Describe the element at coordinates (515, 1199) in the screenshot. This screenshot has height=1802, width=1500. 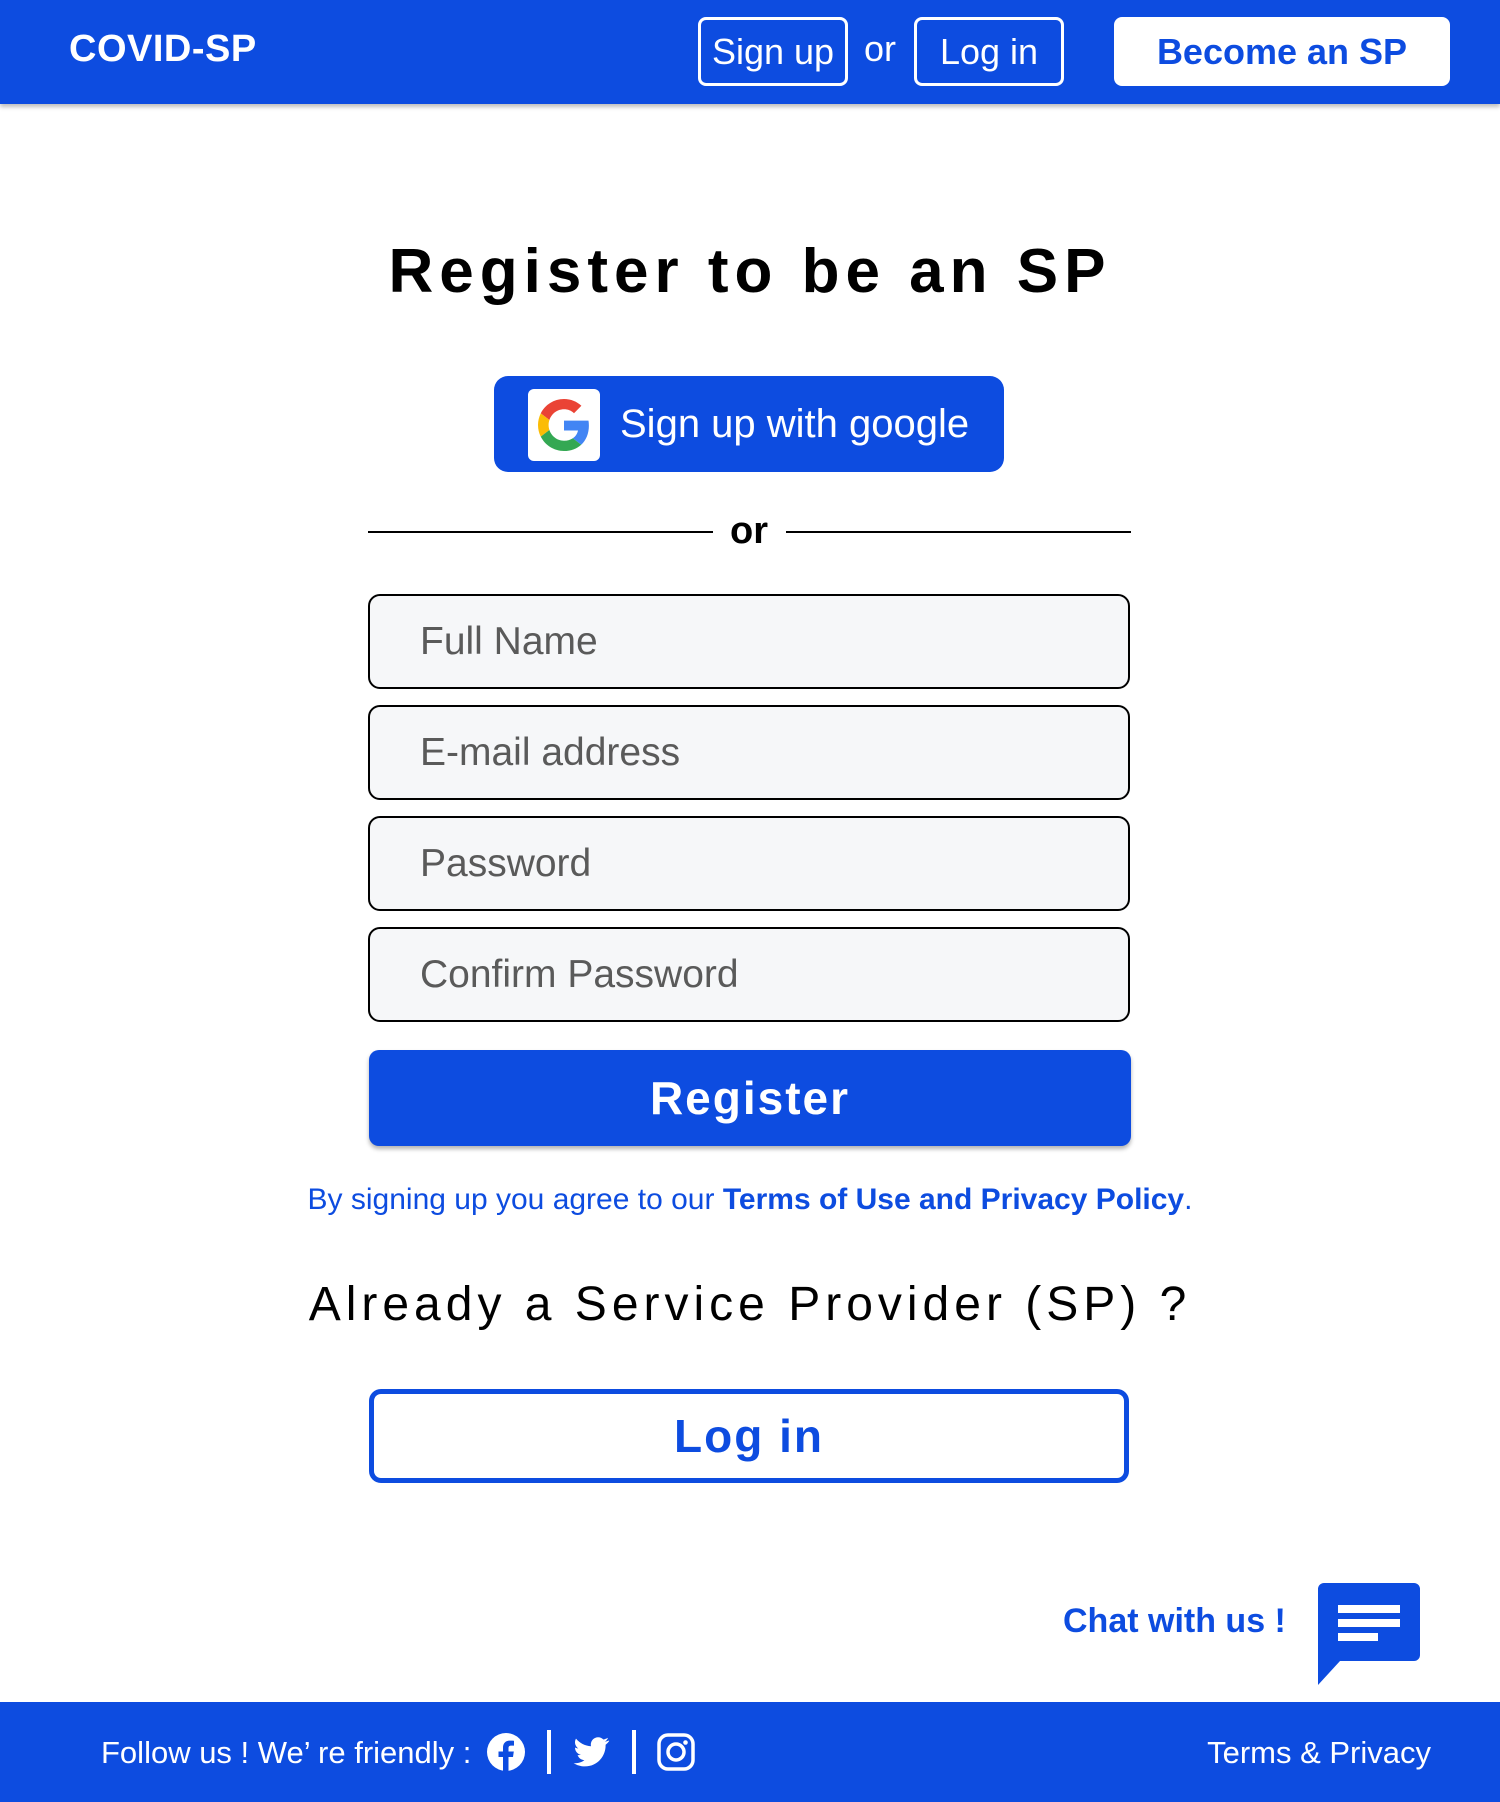
I see `terms-prefix: By signing up you agree to our` at that location.